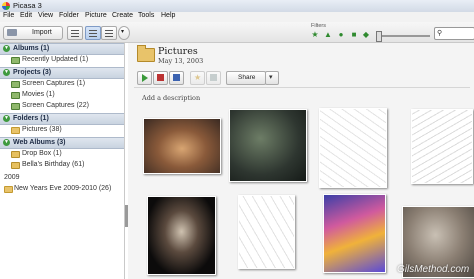 Image resolution: width=474 pixels, height=279 pixels. I want to click on item-label: Screen Captures (22), so click(55, 105).